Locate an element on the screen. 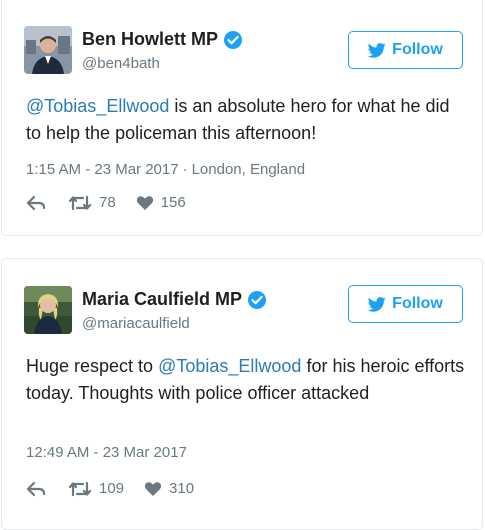  tweet-actions: 78 156 is located at coordinates (106, 202).